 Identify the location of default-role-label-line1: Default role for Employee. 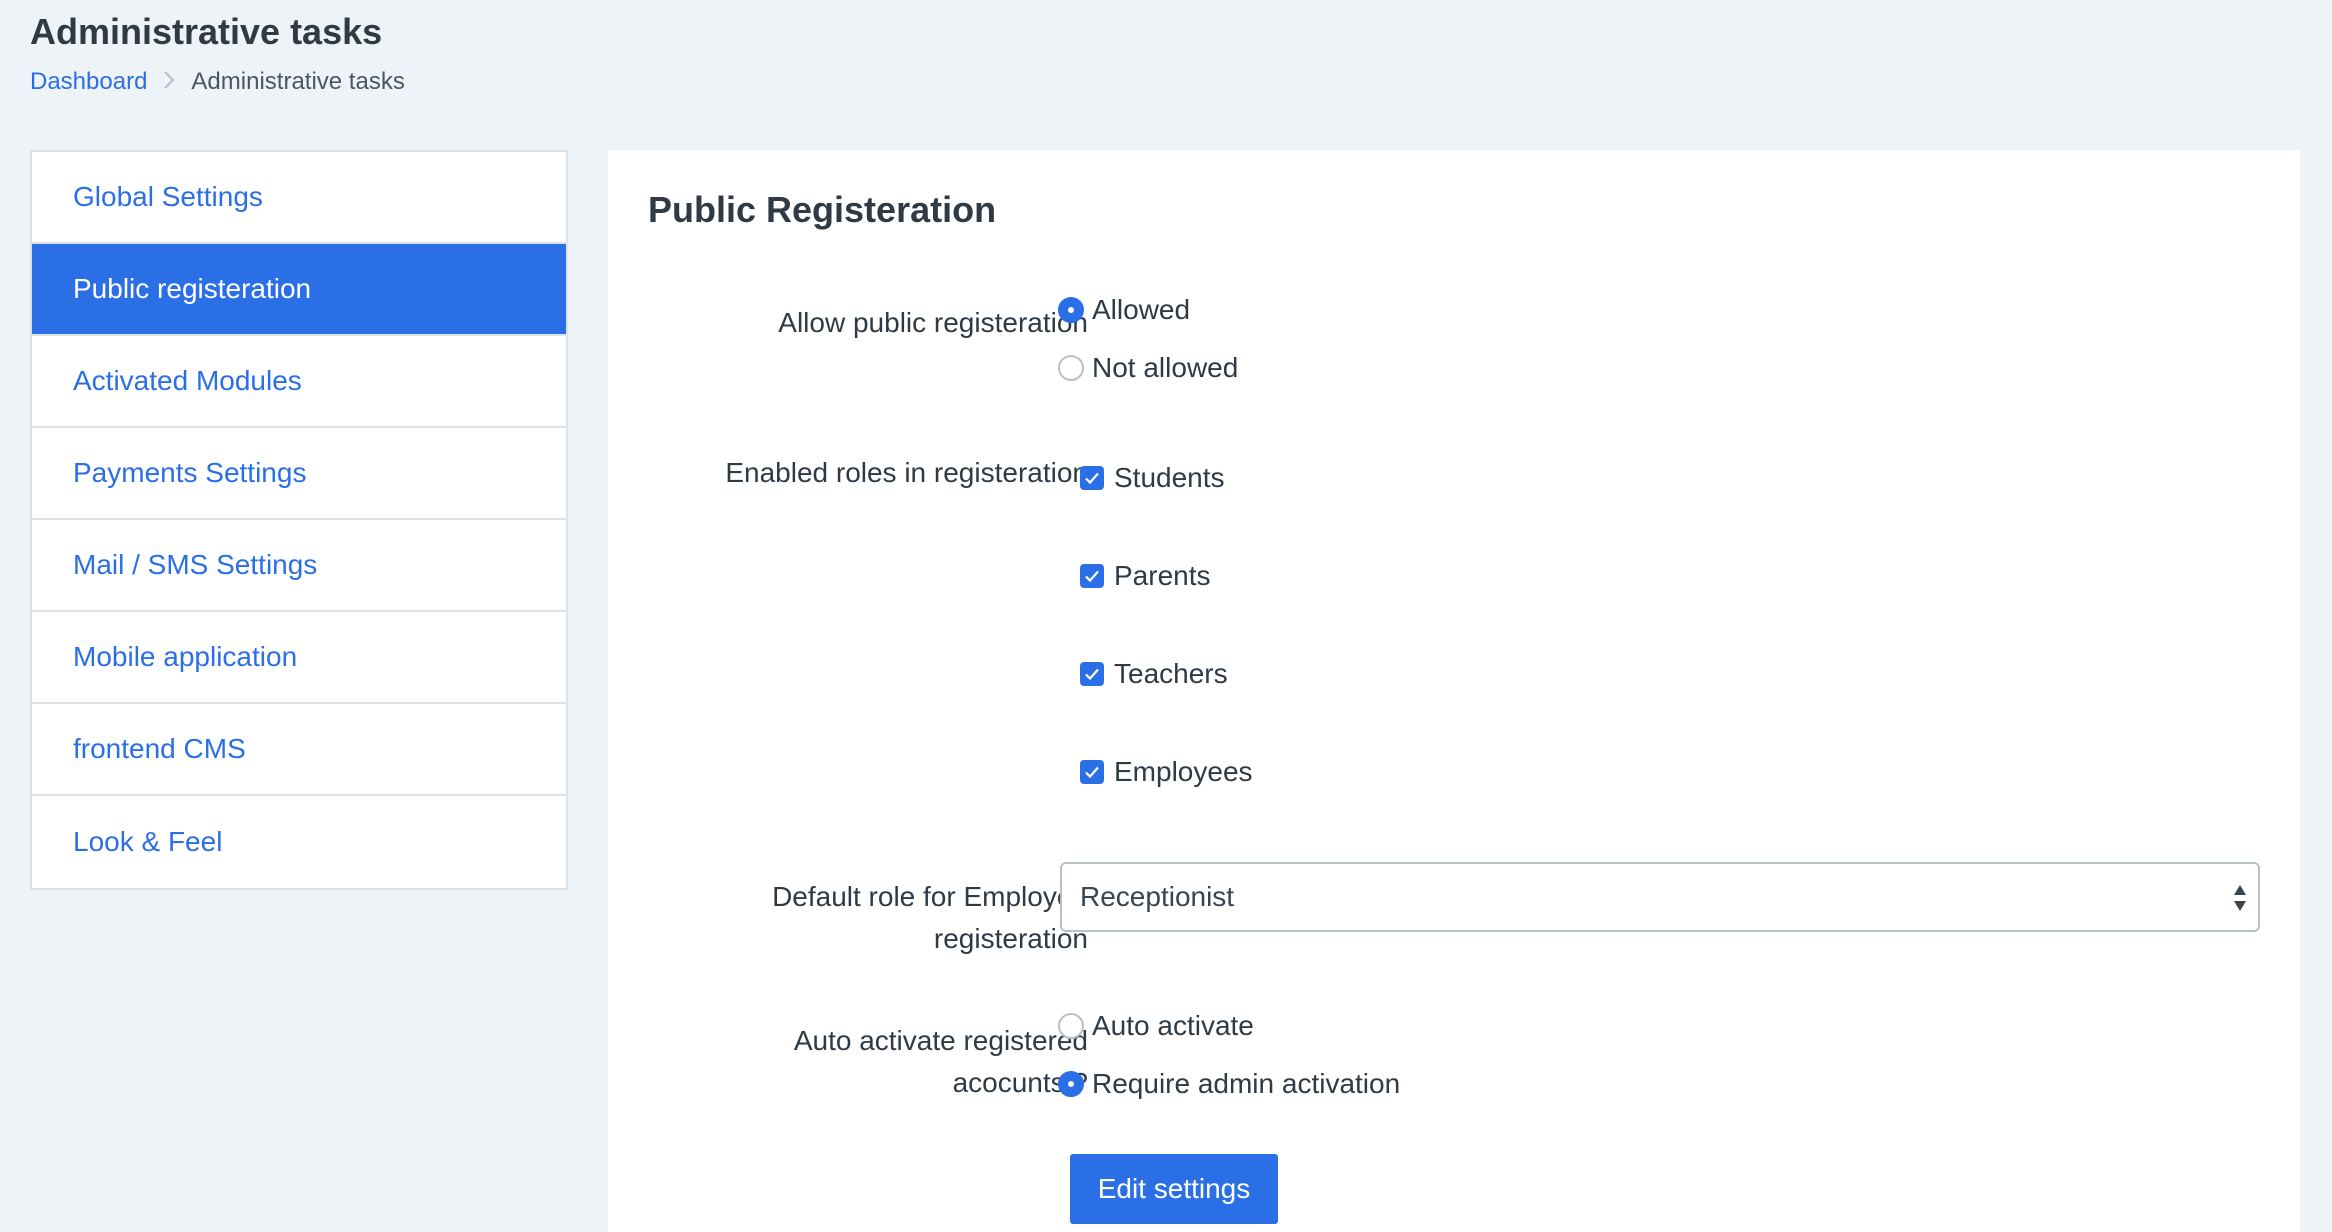
(930, 896).